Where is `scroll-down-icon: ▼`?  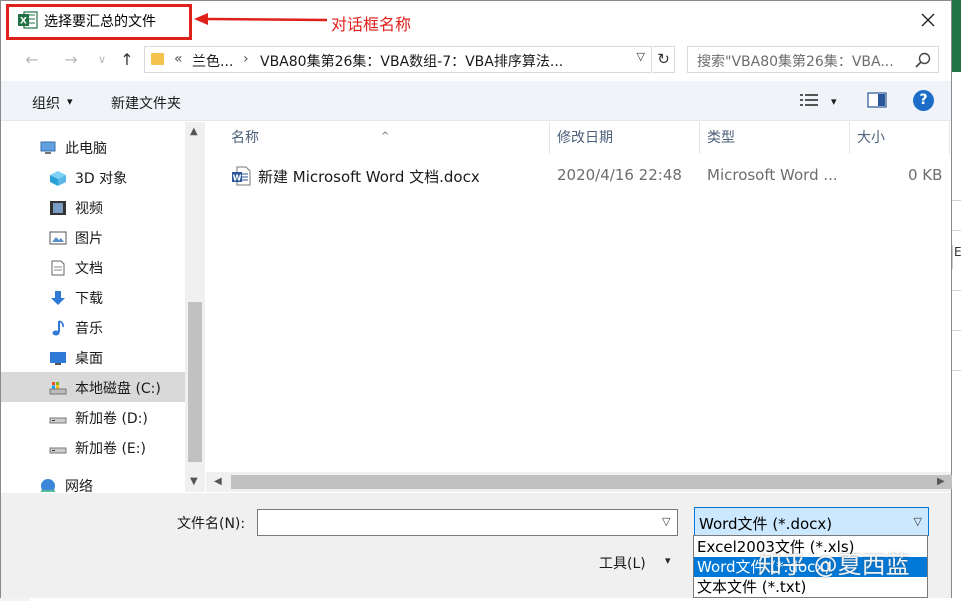
scroll-down-icon: ▼ is located at coordinates (194, 481).